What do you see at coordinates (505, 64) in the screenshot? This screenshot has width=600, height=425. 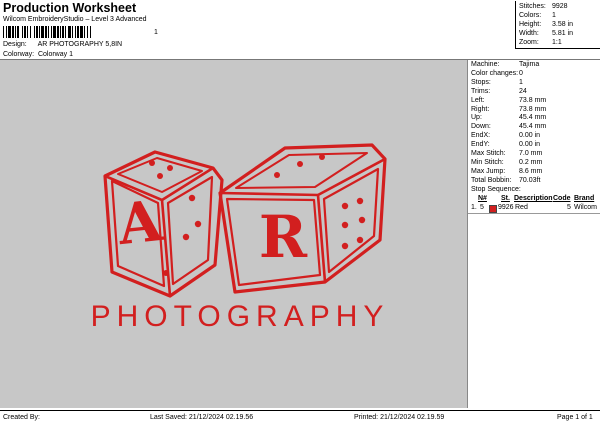 I see `info-row: Machine: Tajima` at bounding box center [505, 64].